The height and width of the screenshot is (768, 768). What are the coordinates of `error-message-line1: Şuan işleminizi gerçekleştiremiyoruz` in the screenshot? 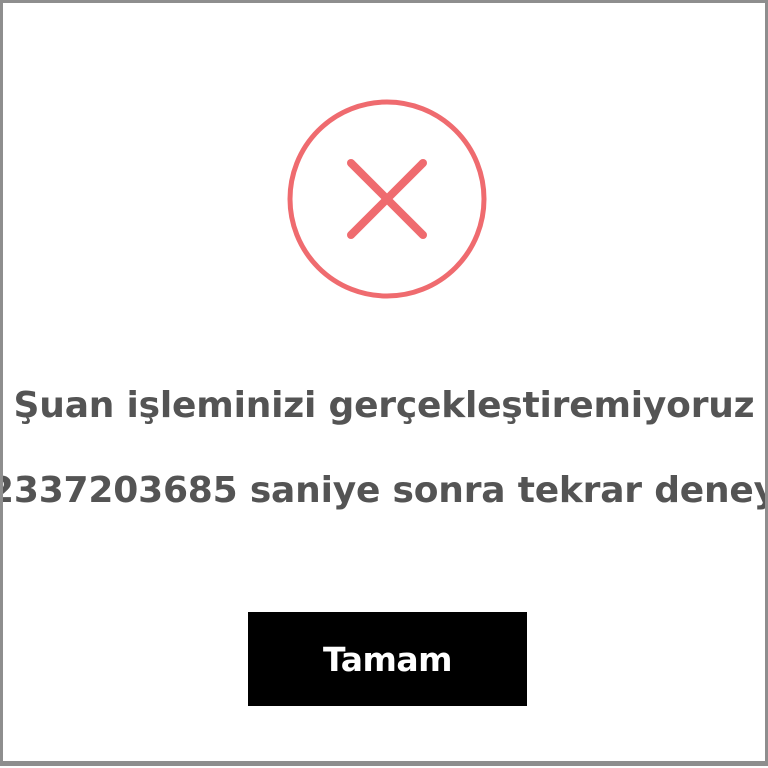 It's located at (384, 405).